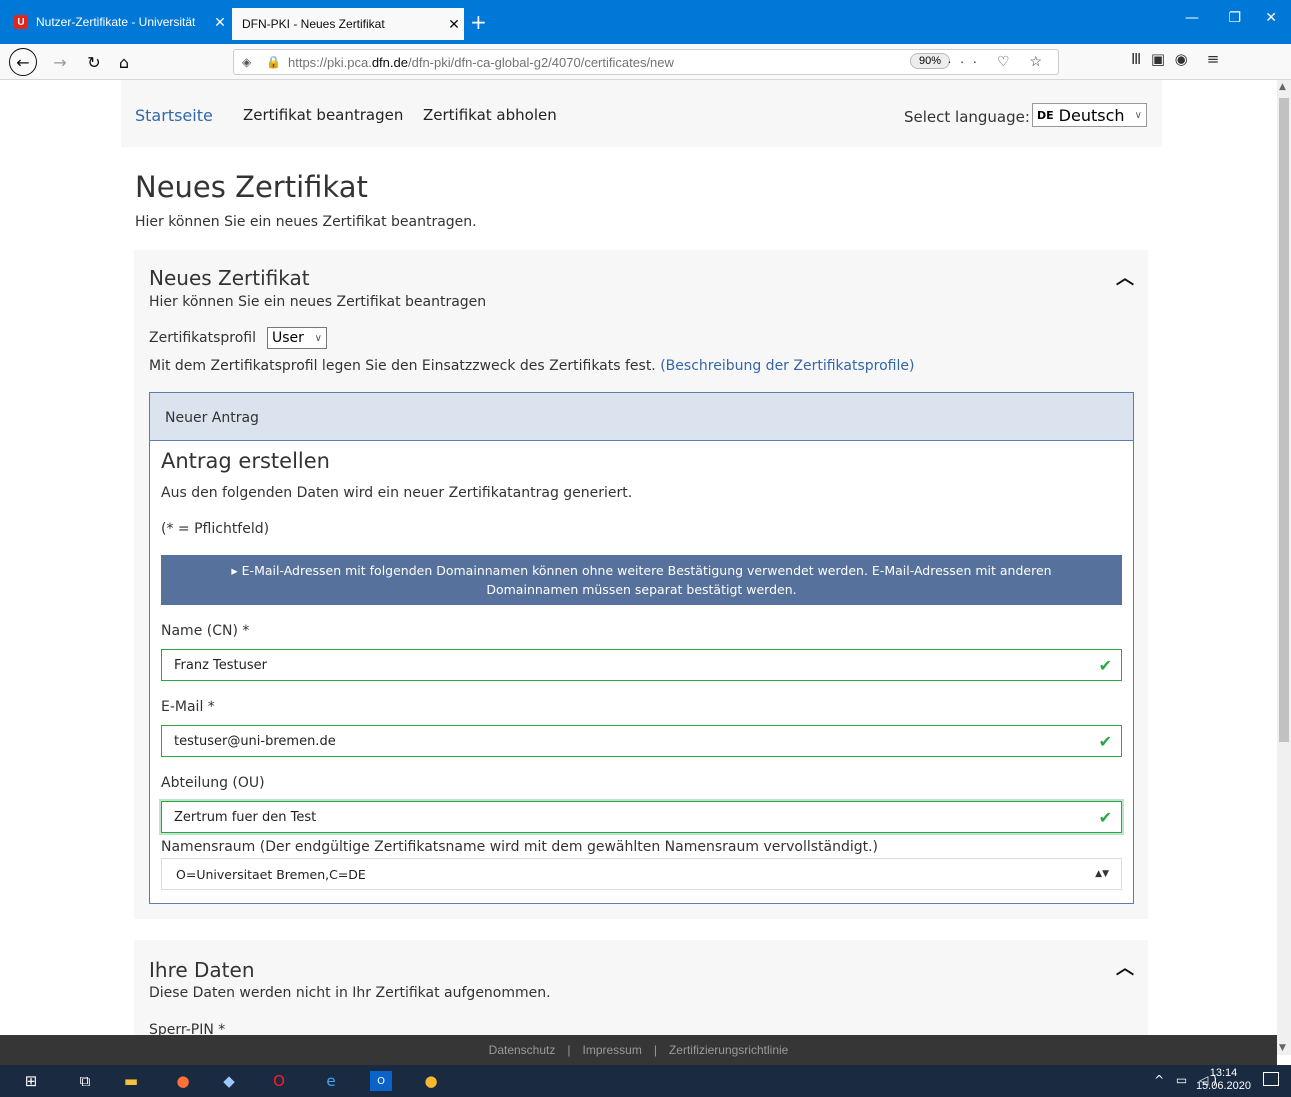 The image size is (1291, 1097). Describe the element at coordinates (229, 278) in the screenshot. I see `panel-title: Neues Zertifikat` at that location.